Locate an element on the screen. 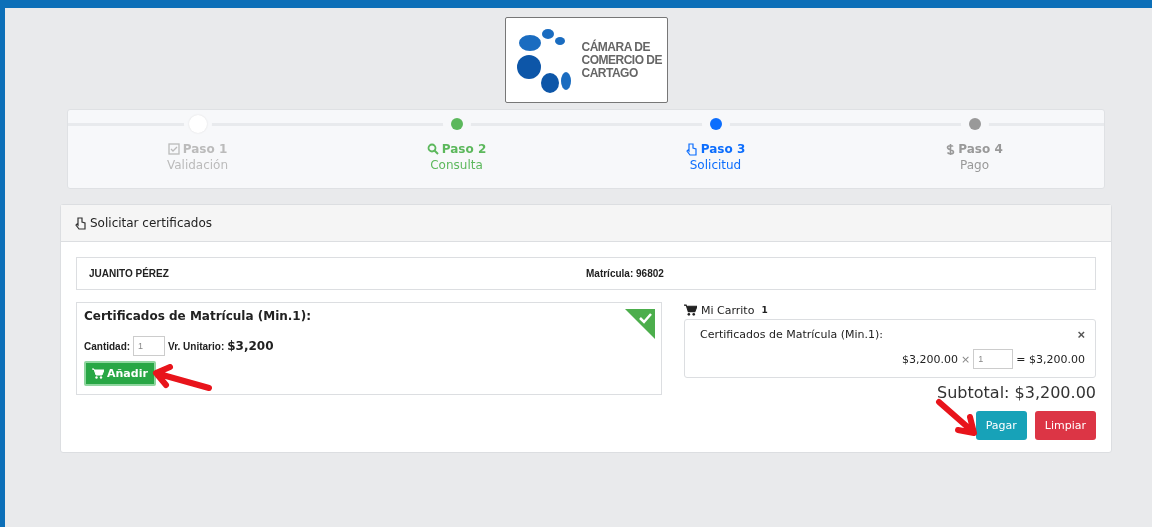 The height and width of the screenshot is (527, 1152). step-title: Paso 2 is located at coordinates (456, 149).